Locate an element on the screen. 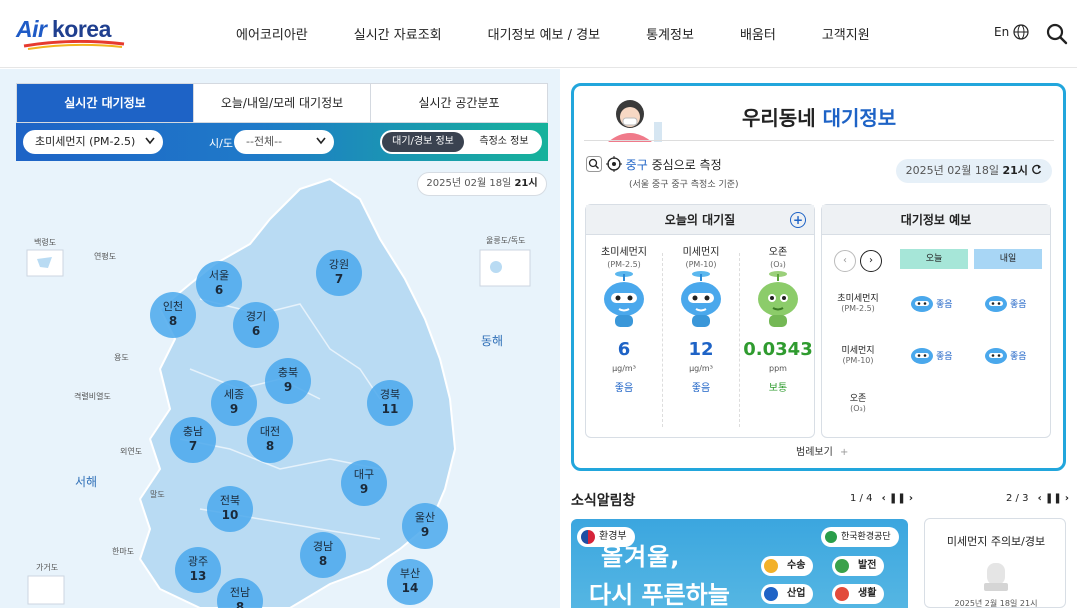 The width and height of the screenshot is (1077, 608). region-bubble-gwangju: 광주 13 is located at coordinates (198, 570).